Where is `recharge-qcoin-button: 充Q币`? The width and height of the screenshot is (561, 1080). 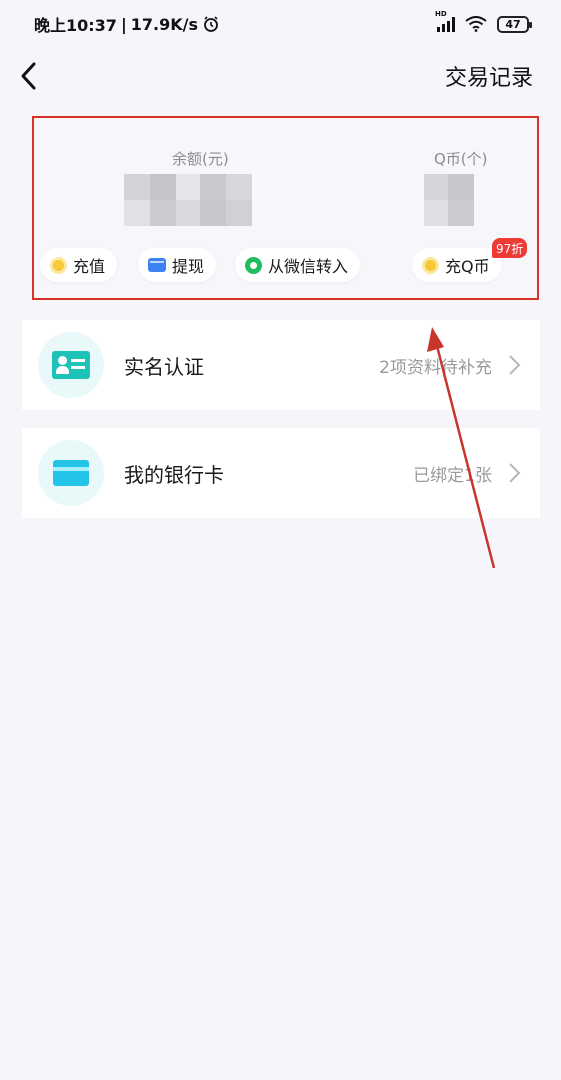
recharge-qcoin-button: 充Q币 is located at coordinates (457, 265).